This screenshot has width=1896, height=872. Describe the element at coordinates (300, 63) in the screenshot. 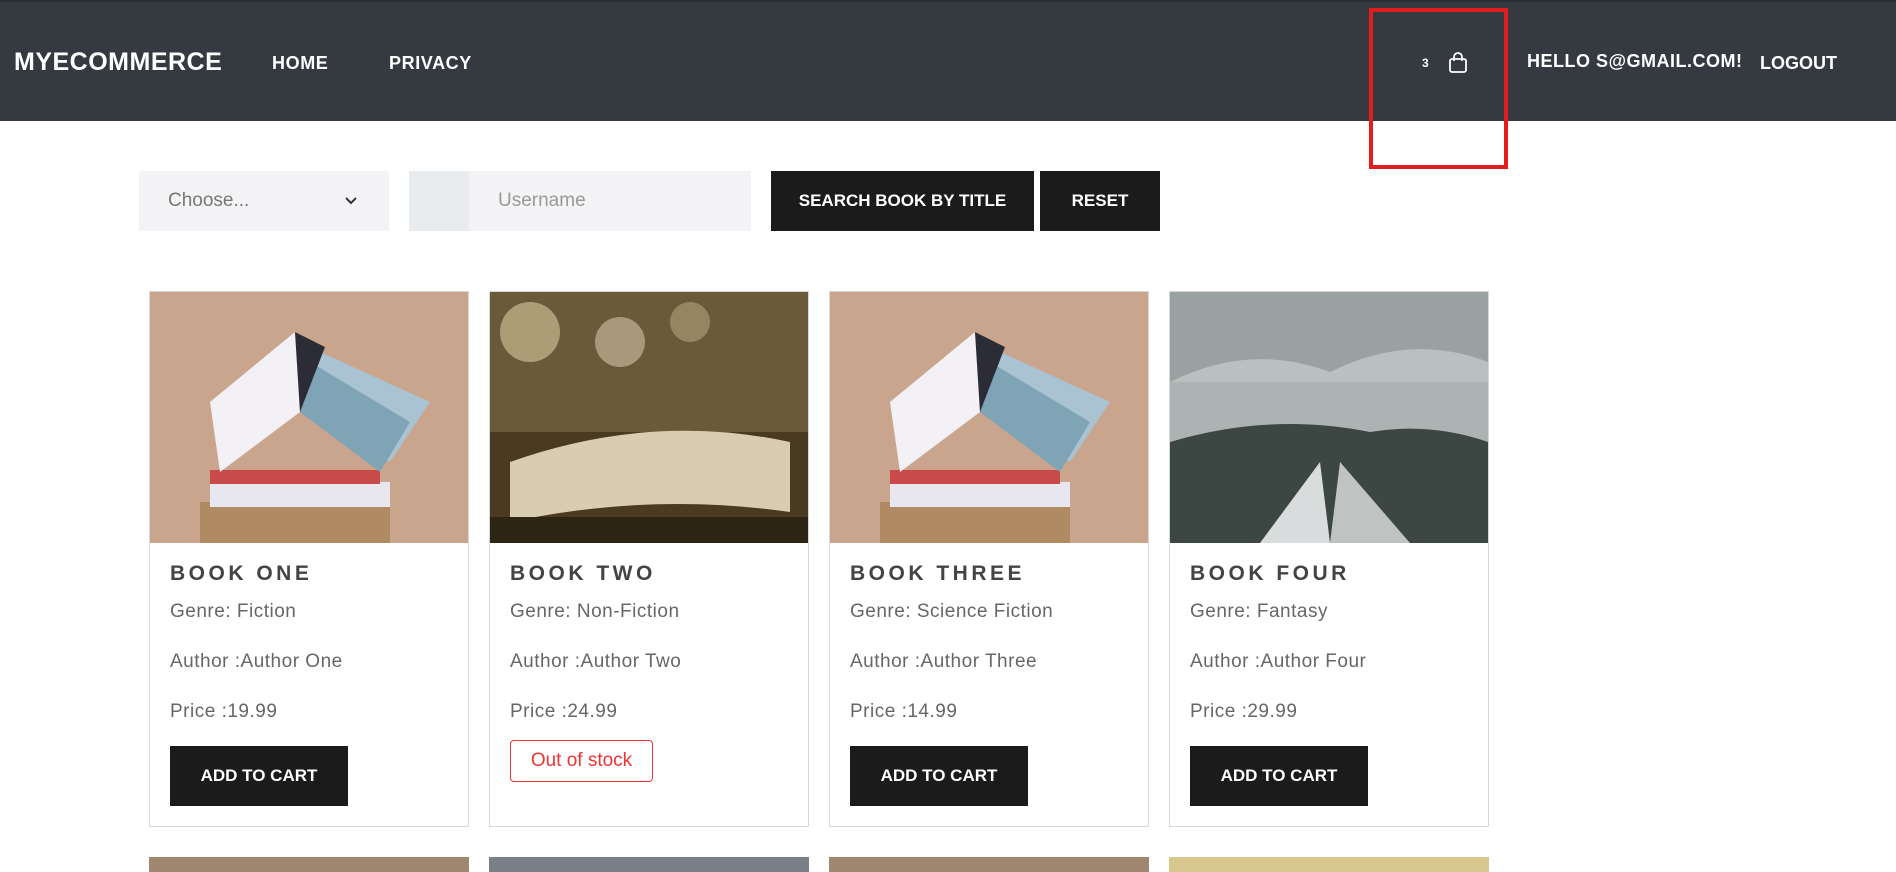

I see `nav-home: HOME` at that location.